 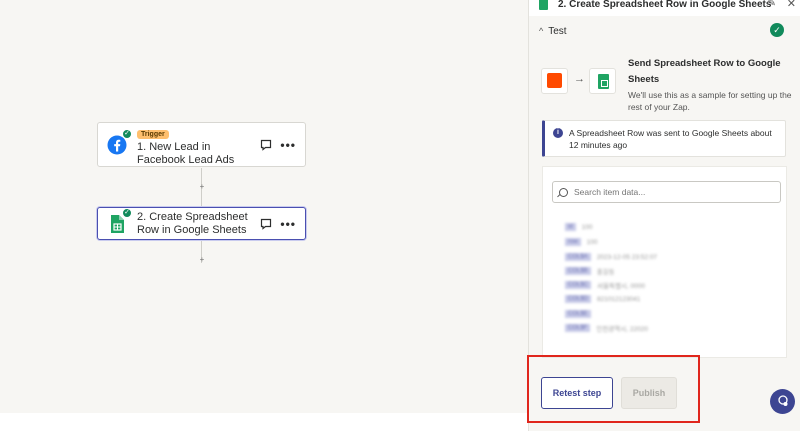 What do you see at coordinates (579, 227) in the screenshot?
I see `data-row: id 100` at bounding box center [579, 227].